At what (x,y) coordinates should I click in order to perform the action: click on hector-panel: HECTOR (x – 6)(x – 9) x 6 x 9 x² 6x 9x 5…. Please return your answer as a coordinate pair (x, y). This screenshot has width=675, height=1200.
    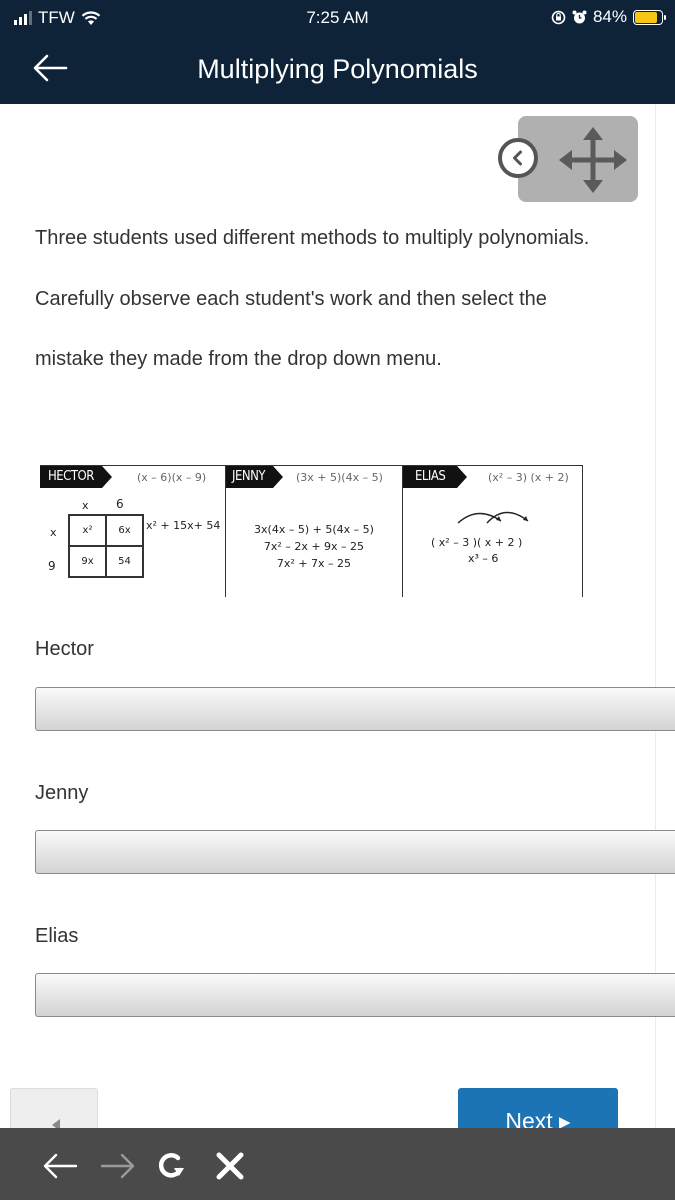
    Looking at the image, I should click on (133, 531).